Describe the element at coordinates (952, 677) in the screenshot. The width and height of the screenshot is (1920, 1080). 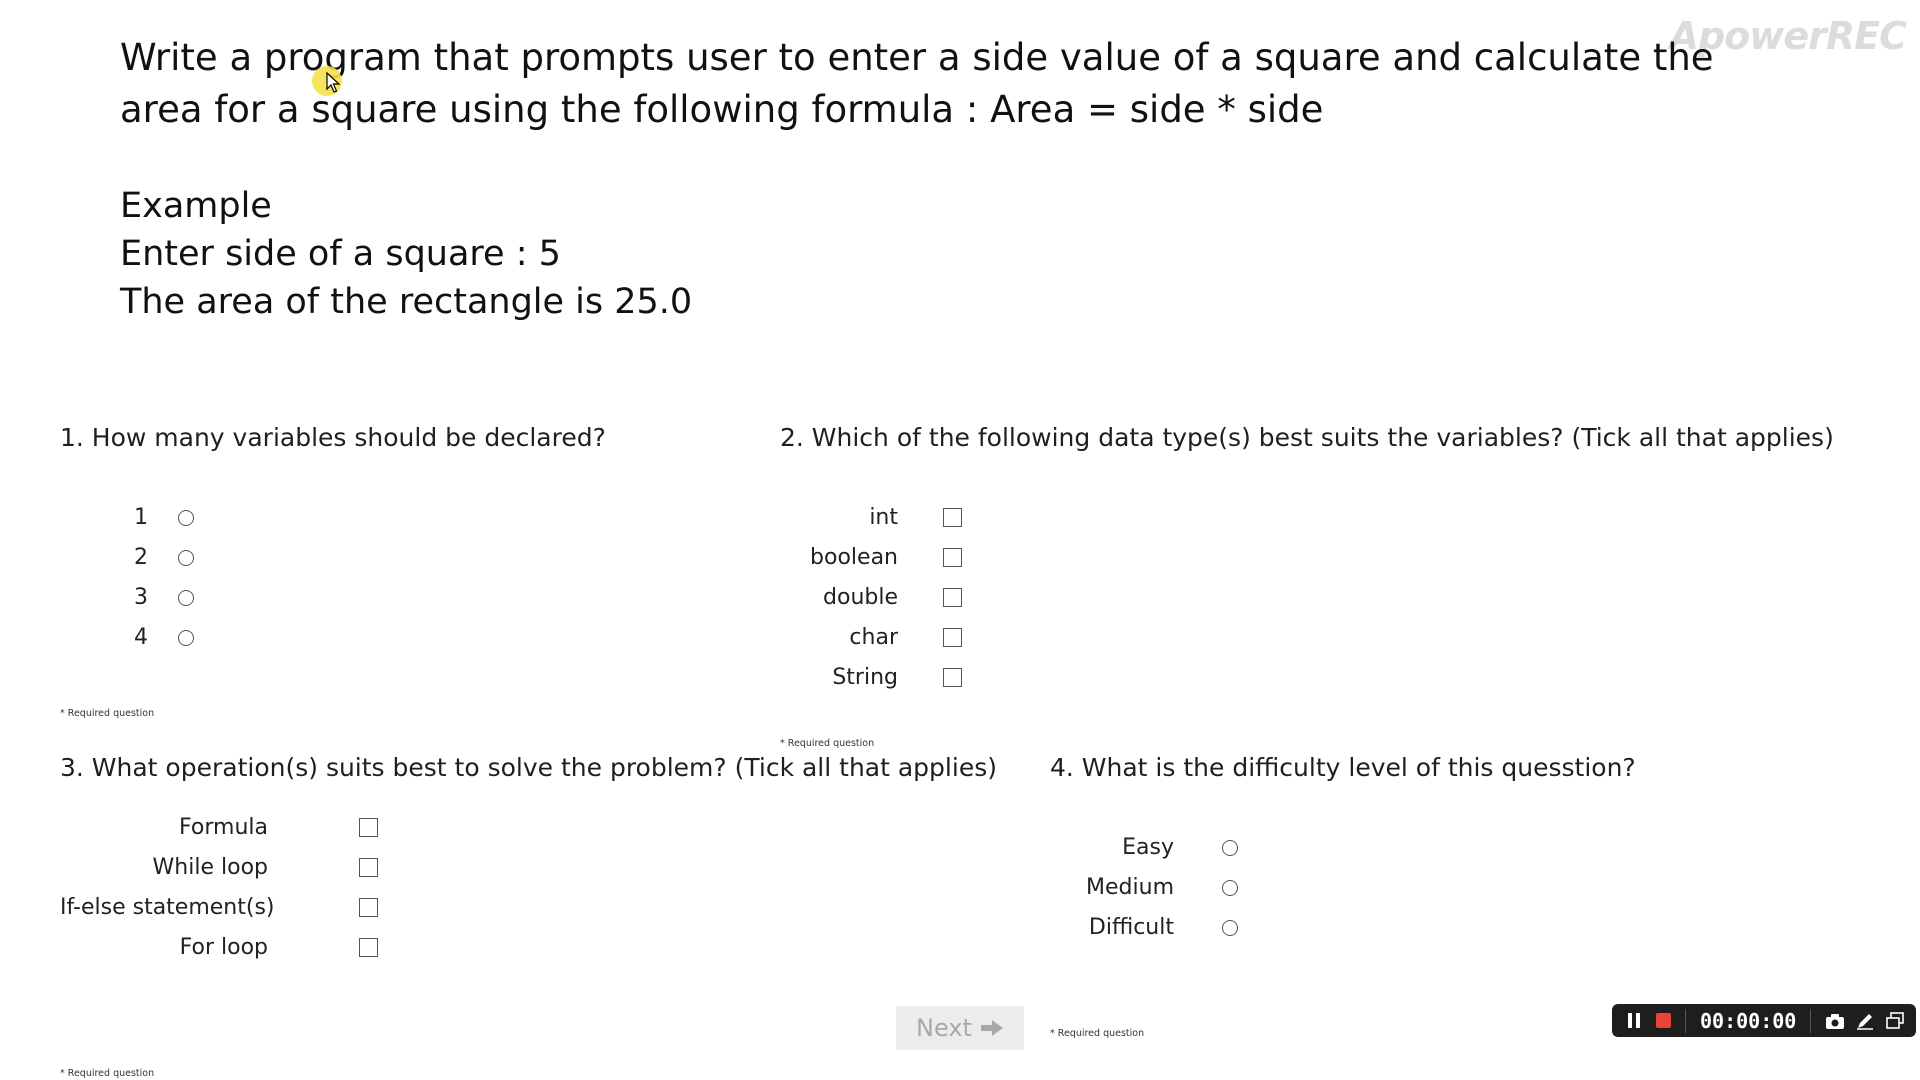
I see `q2-checkbox-string` at that location.